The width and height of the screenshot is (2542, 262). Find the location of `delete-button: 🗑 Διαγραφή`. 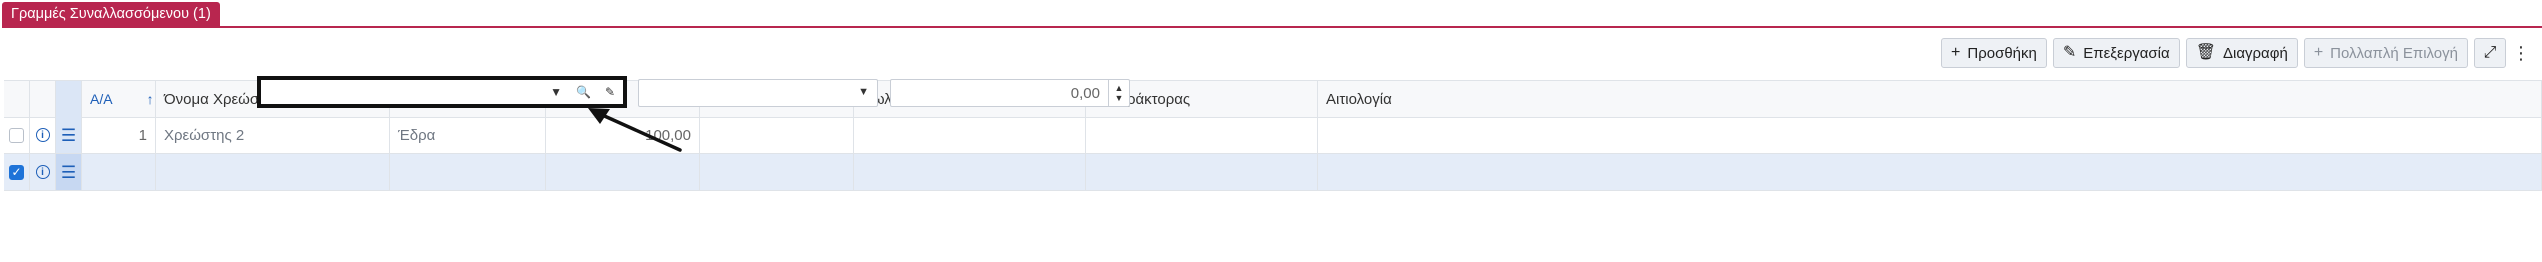

delete-button: 🗑 Διαγραφή is located at coordinates (2241, 53).